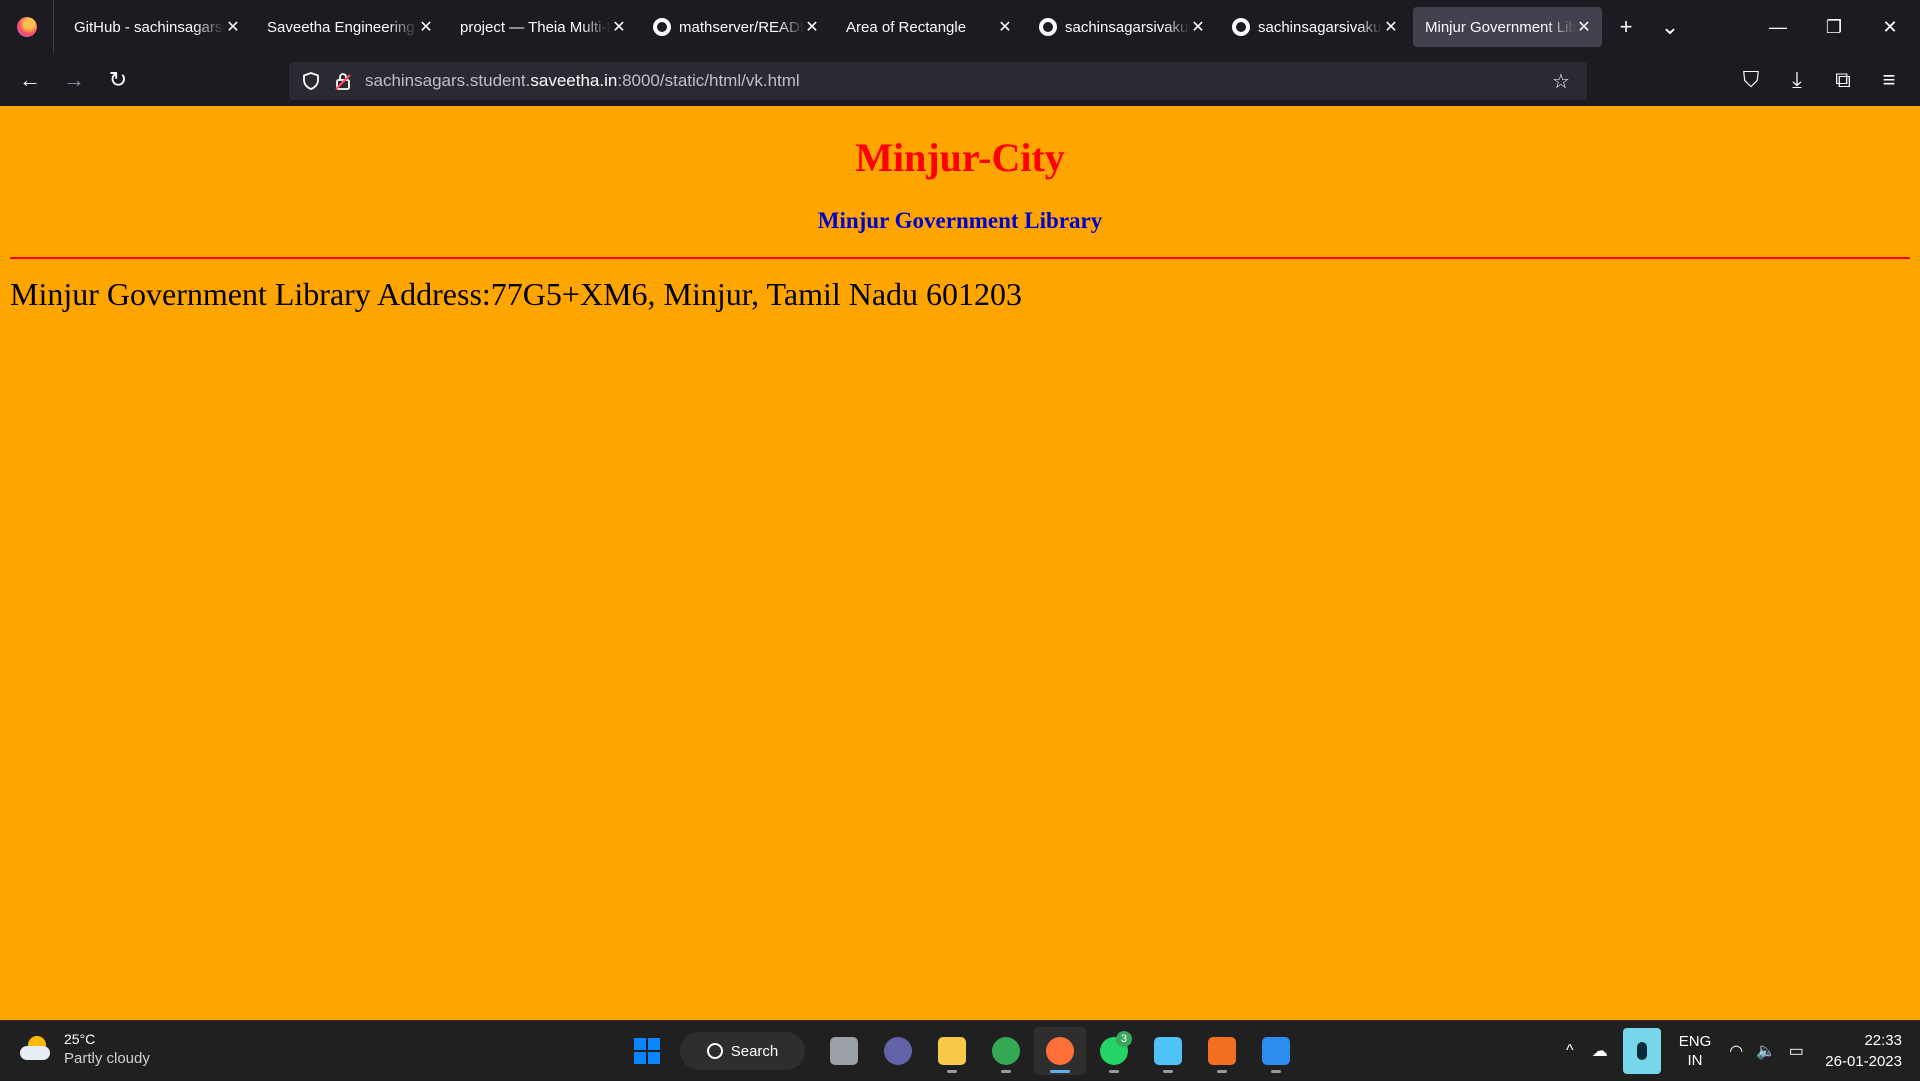  Describe the element at coordinates (1570, 1051) in the screenshot. I see `show-hidden-icons-chevron-icon: ^` at that location.